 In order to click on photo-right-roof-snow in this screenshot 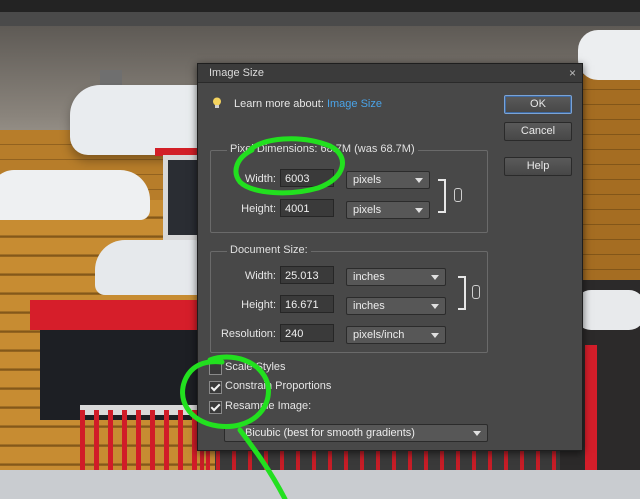, I will do `click(609, 55)`.